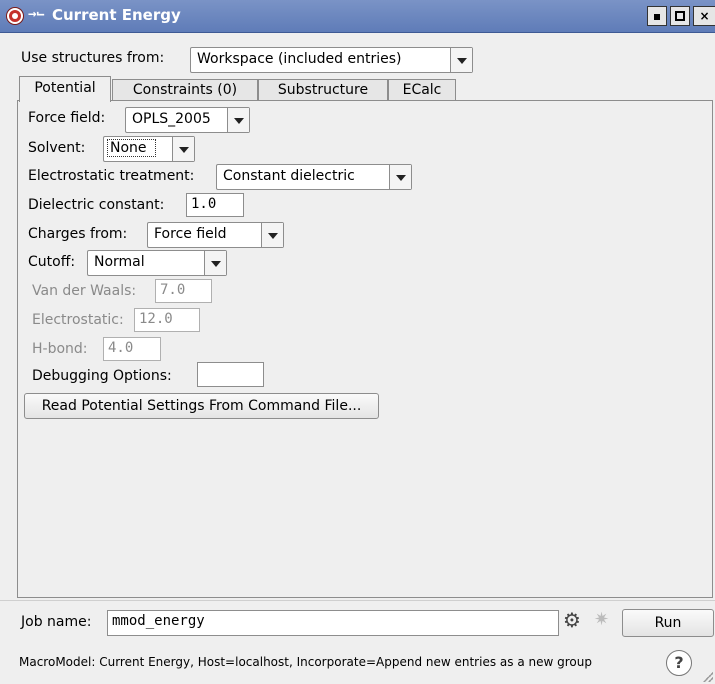 This screenshot has width=715, height=684. Describe the element at coordinates (183, 291) in the screenshot. I see `vdw-cutoff-field: 7.0` at that location.